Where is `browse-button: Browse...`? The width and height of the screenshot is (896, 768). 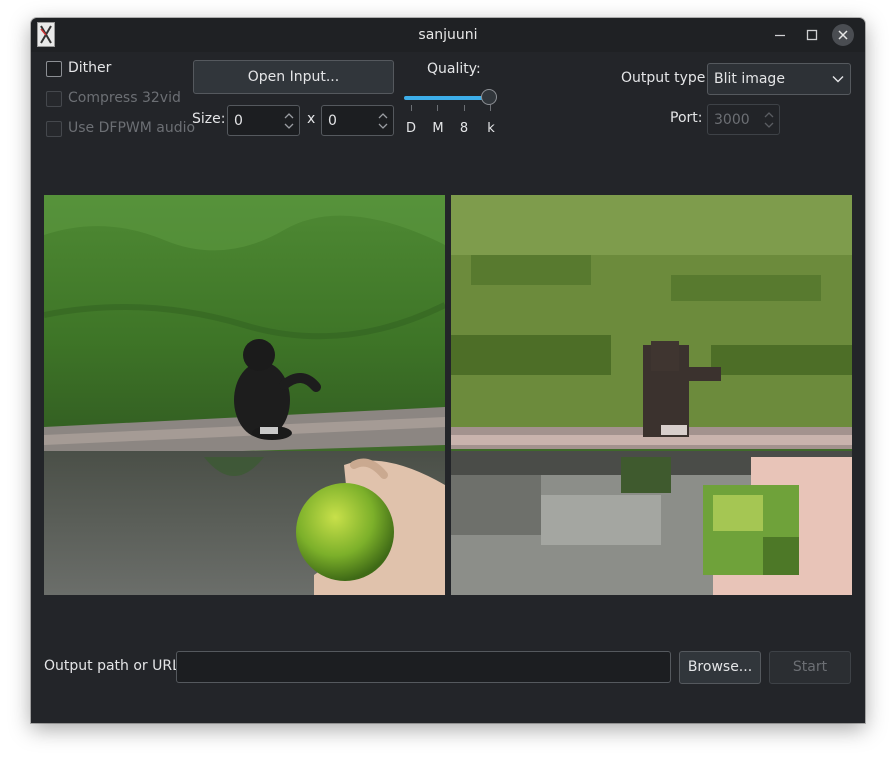
browse-button: Browse... is located at coordinates (720, 667).